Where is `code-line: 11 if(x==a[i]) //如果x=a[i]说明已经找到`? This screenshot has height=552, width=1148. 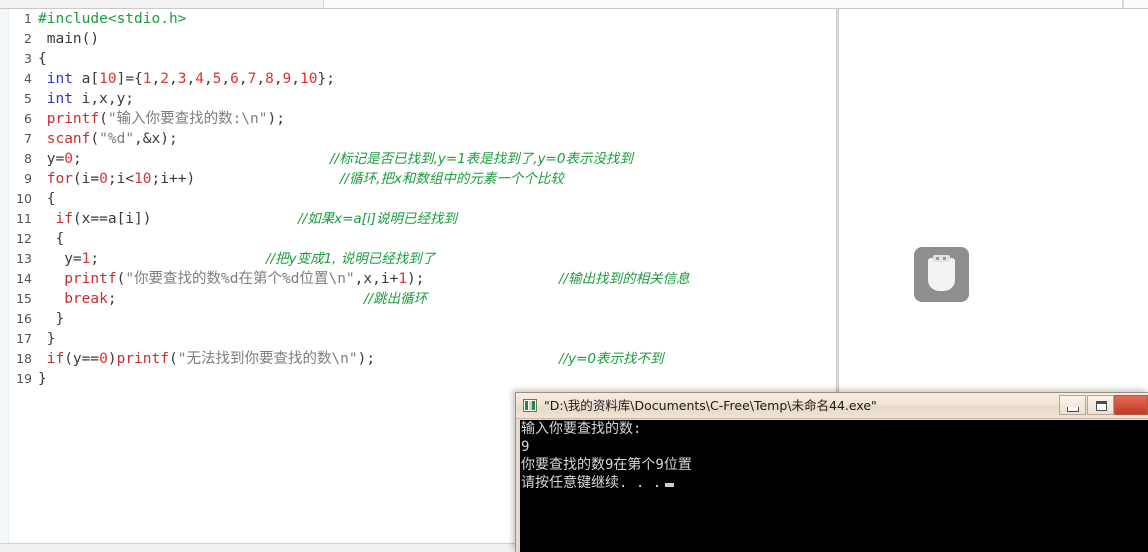 code-line: 11 if(x==a[i]) //如果x=a[i]说明已经找到 is located at coordinates (423, 219).